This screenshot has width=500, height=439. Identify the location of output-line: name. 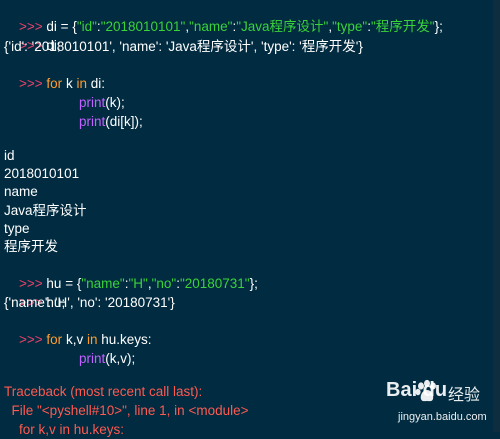
(21, 191).